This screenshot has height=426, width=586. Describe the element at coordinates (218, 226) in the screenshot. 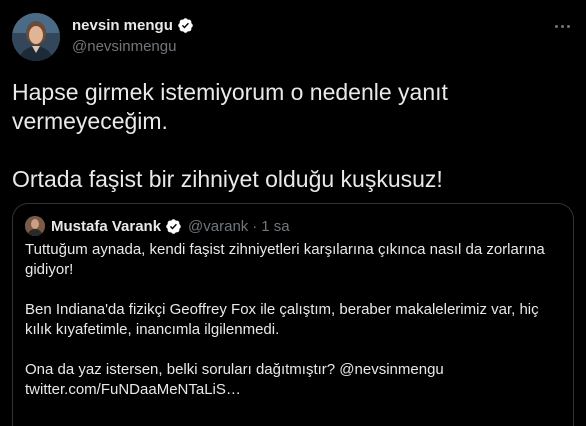

I see `quoted-author-handle: @varank` at that location.